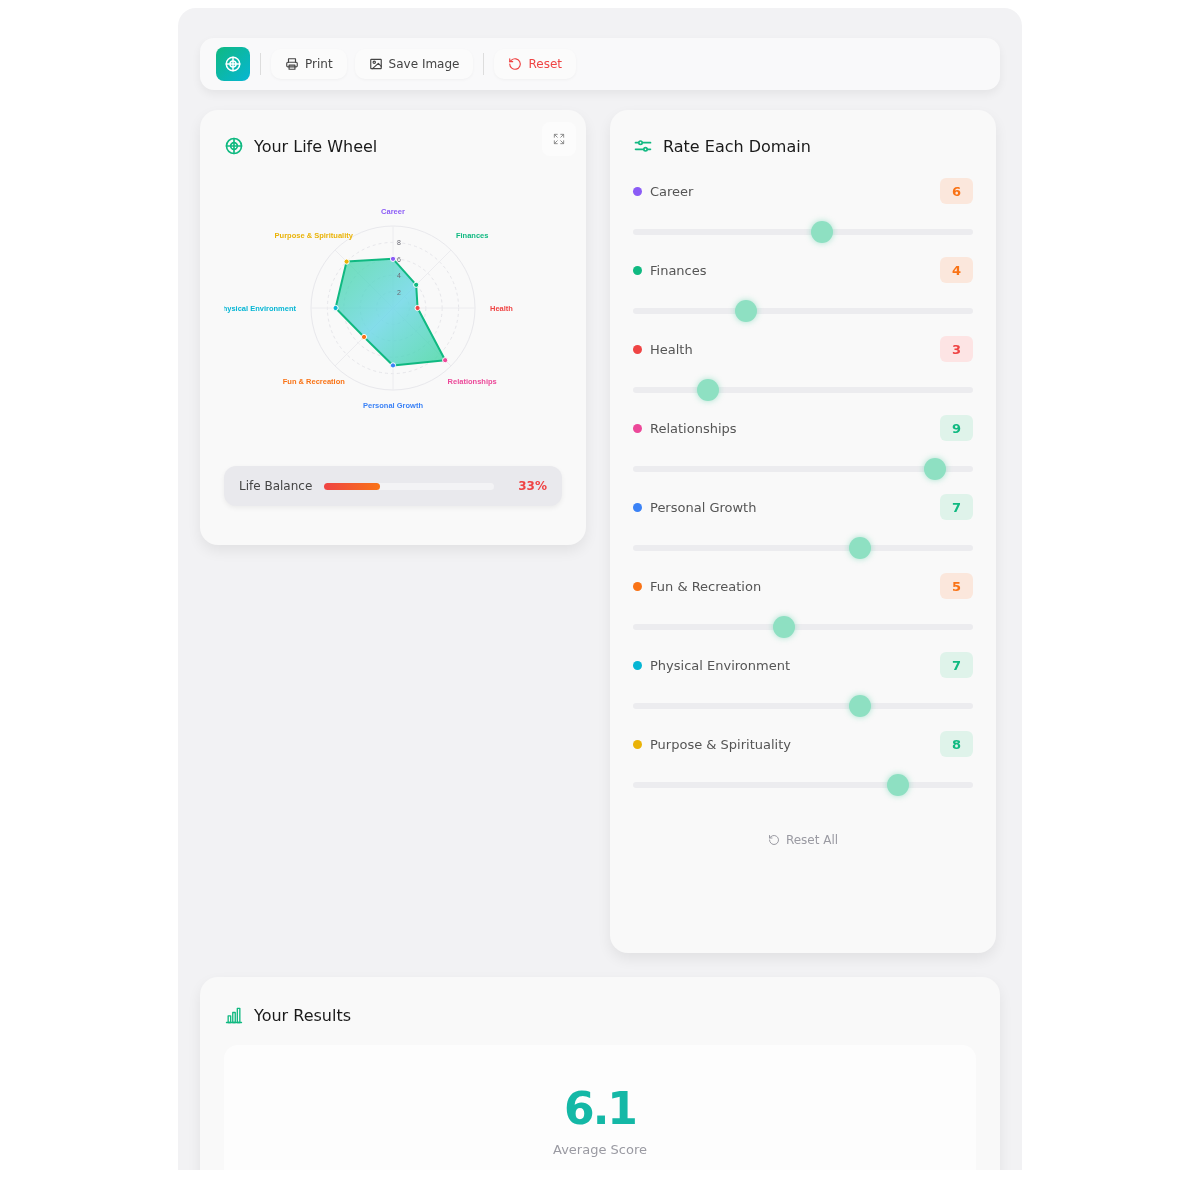 The height and width of the screenshot is (1200, 1200). I want to click on expand-icon, so click(559, 139).